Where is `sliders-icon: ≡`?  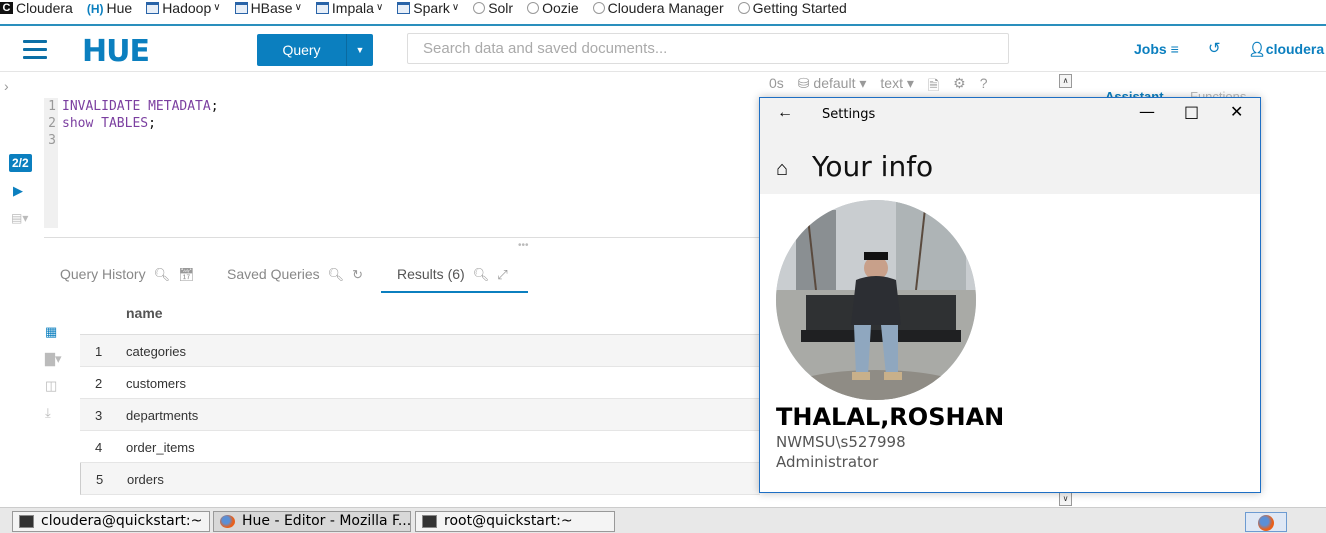
sliders-icon: ≡ is located at coordinates (1174, 49).